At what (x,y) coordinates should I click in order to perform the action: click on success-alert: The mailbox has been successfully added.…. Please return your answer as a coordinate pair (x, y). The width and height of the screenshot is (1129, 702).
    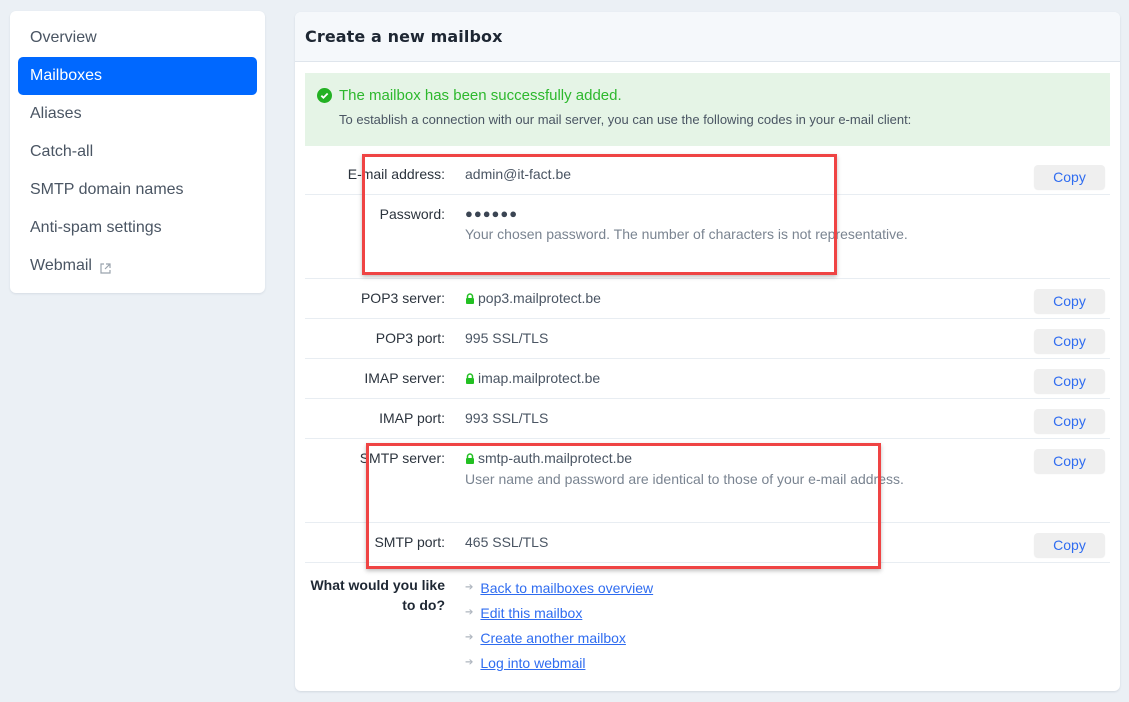
    Looking at the image, I should click on (707, 109).